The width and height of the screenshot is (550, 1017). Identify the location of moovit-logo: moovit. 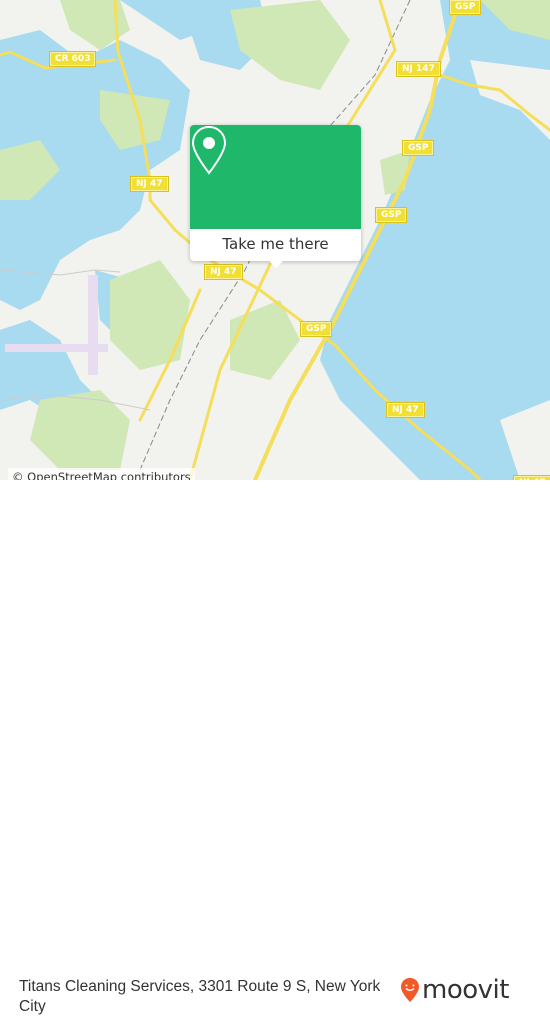
(454, 990).